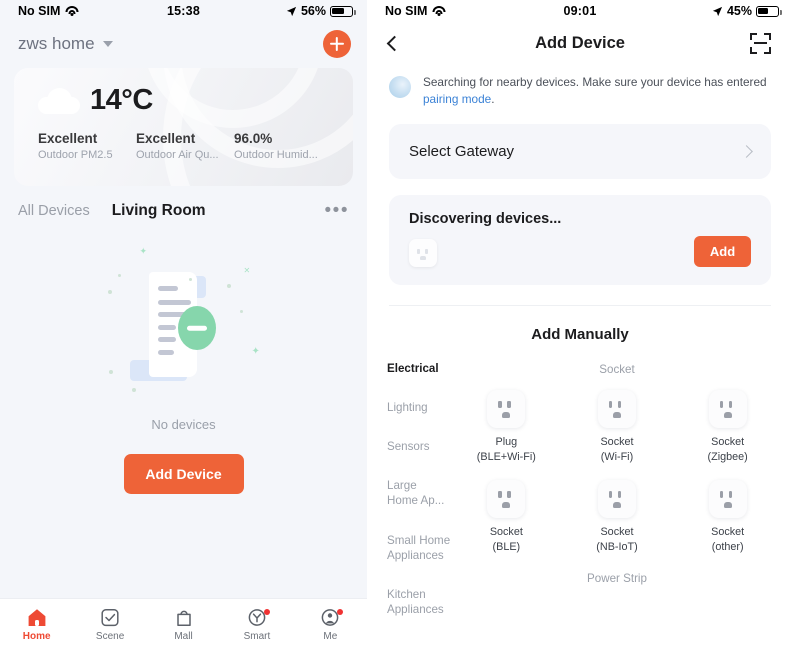 The image size is (793, 650). What do you see at coordinates (159, 211) in the screenshot?
I see `tab-living-room: Living Room` at bounding box center [159, 211].